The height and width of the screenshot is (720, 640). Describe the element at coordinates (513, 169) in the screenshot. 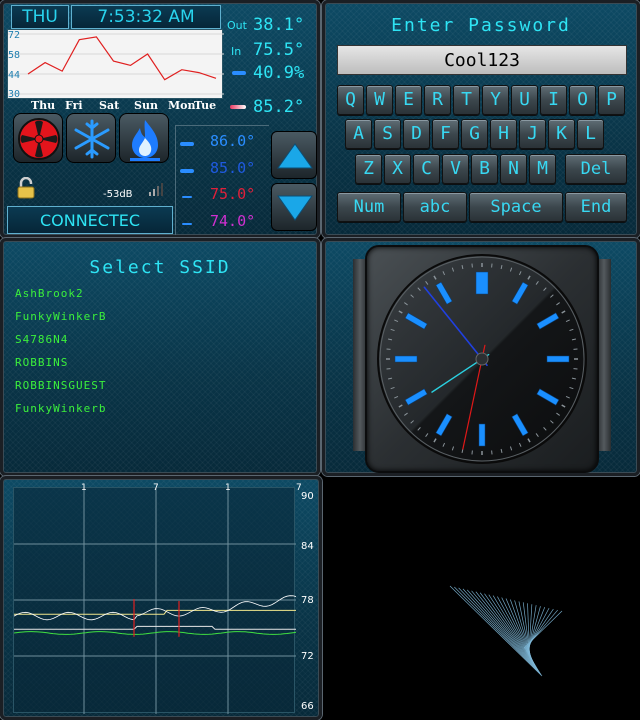

I see `key-n: N` at that location.